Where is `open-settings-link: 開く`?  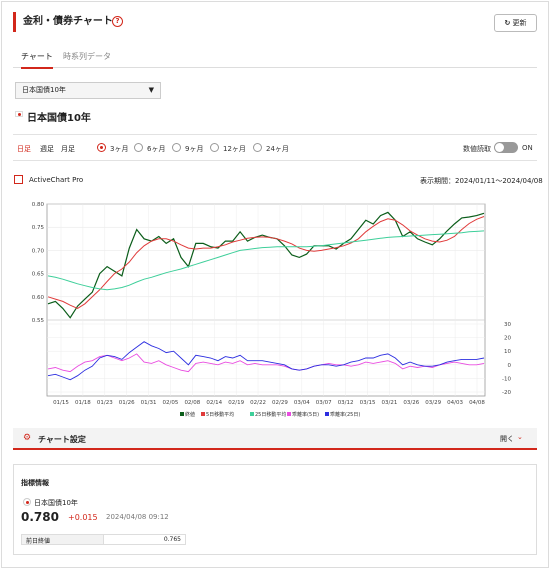 open-settings-link: 開く is located at coordinates (507, 439).